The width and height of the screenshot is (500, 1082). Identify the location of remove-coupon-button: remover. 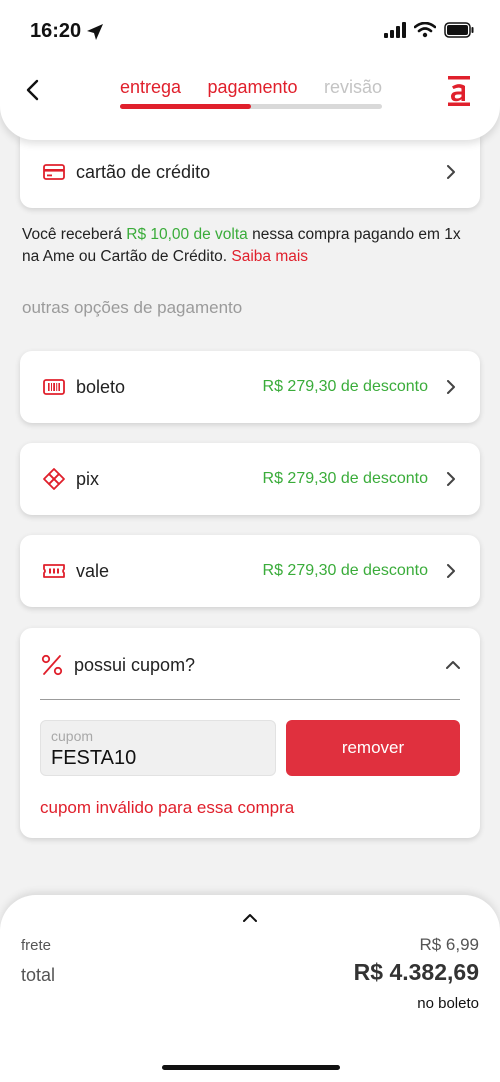
(373, 748).